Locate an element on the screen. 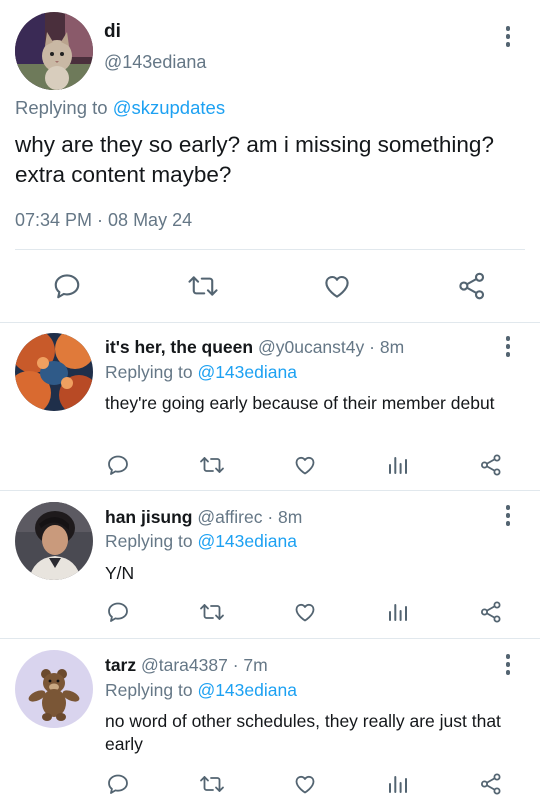  teddy-bear-avatar-image is located at coordinates (54, 689).